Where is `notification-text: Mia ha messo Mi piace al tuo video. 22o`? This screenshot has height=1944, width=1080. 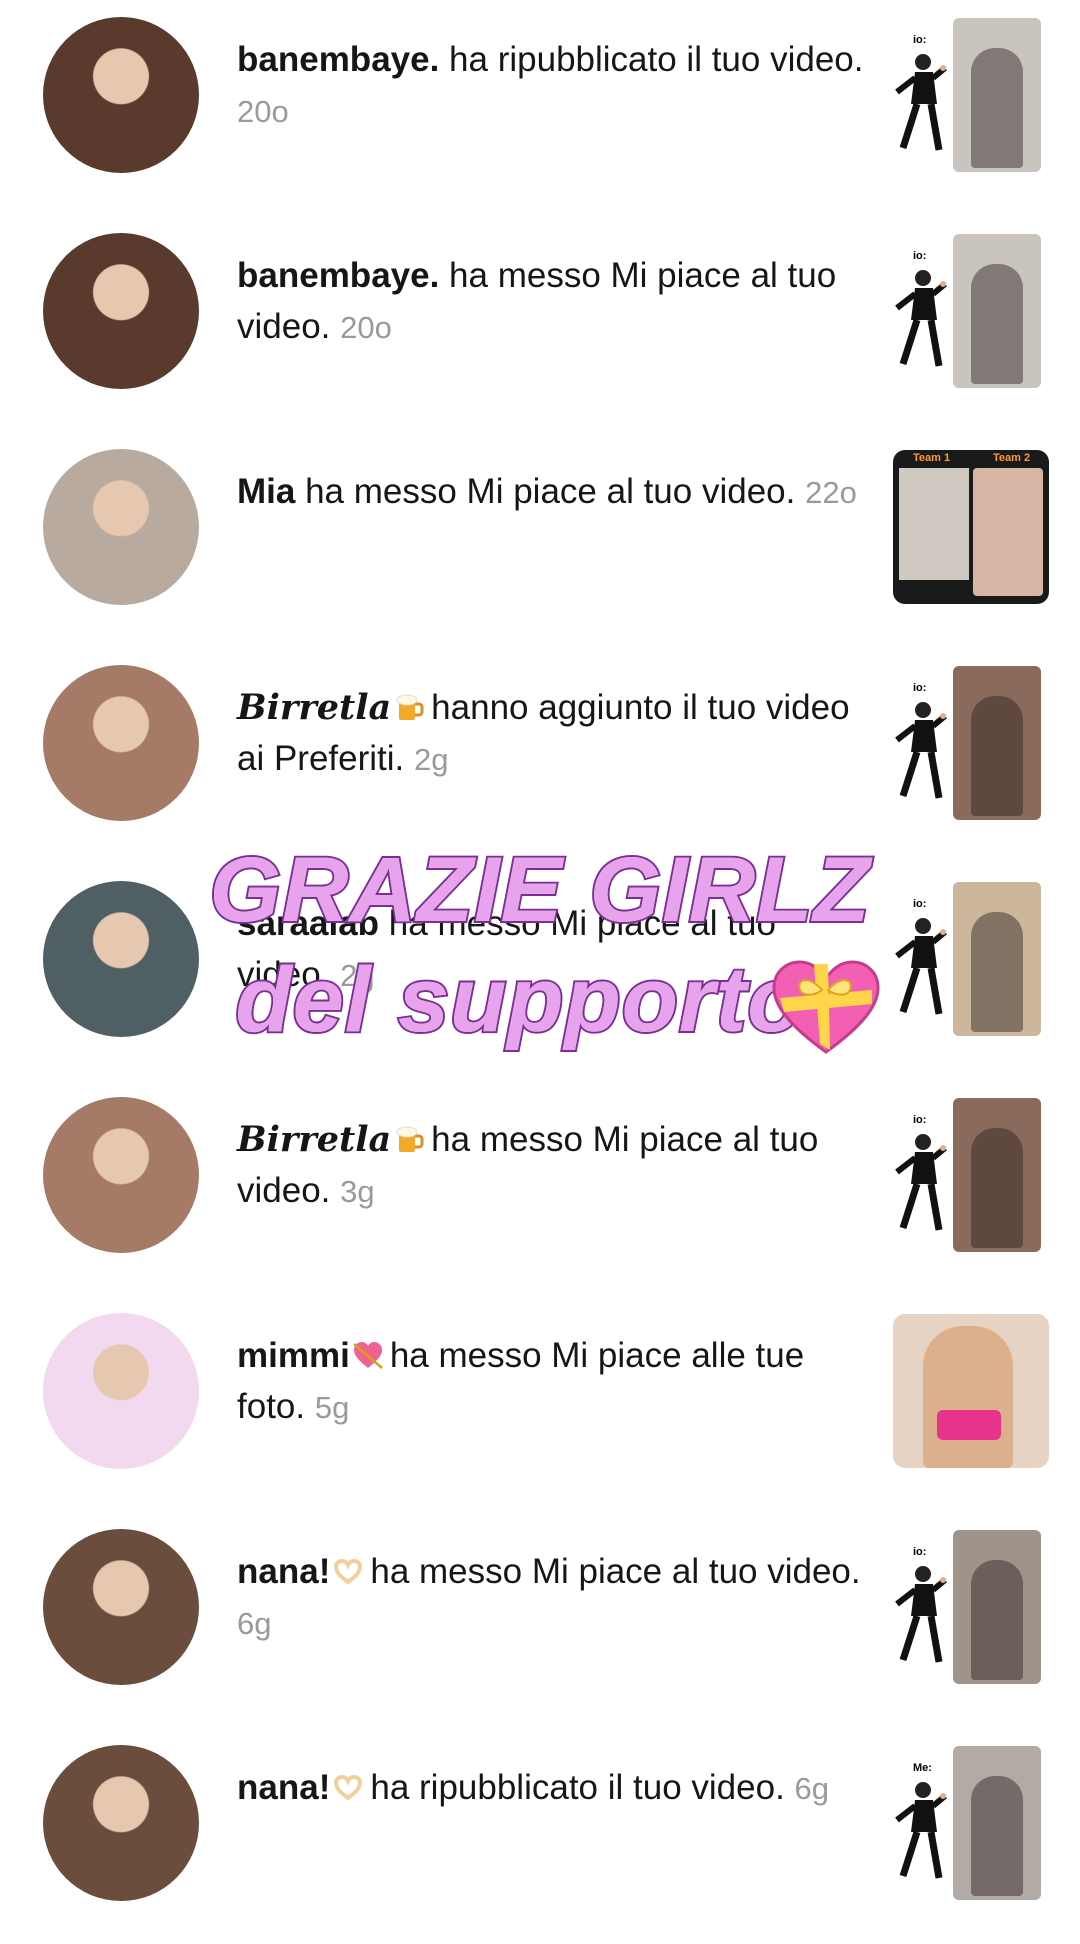 notification-text: Mia ha messo Mi piace al tuo video. 22o is located at coordinates (552, 492).